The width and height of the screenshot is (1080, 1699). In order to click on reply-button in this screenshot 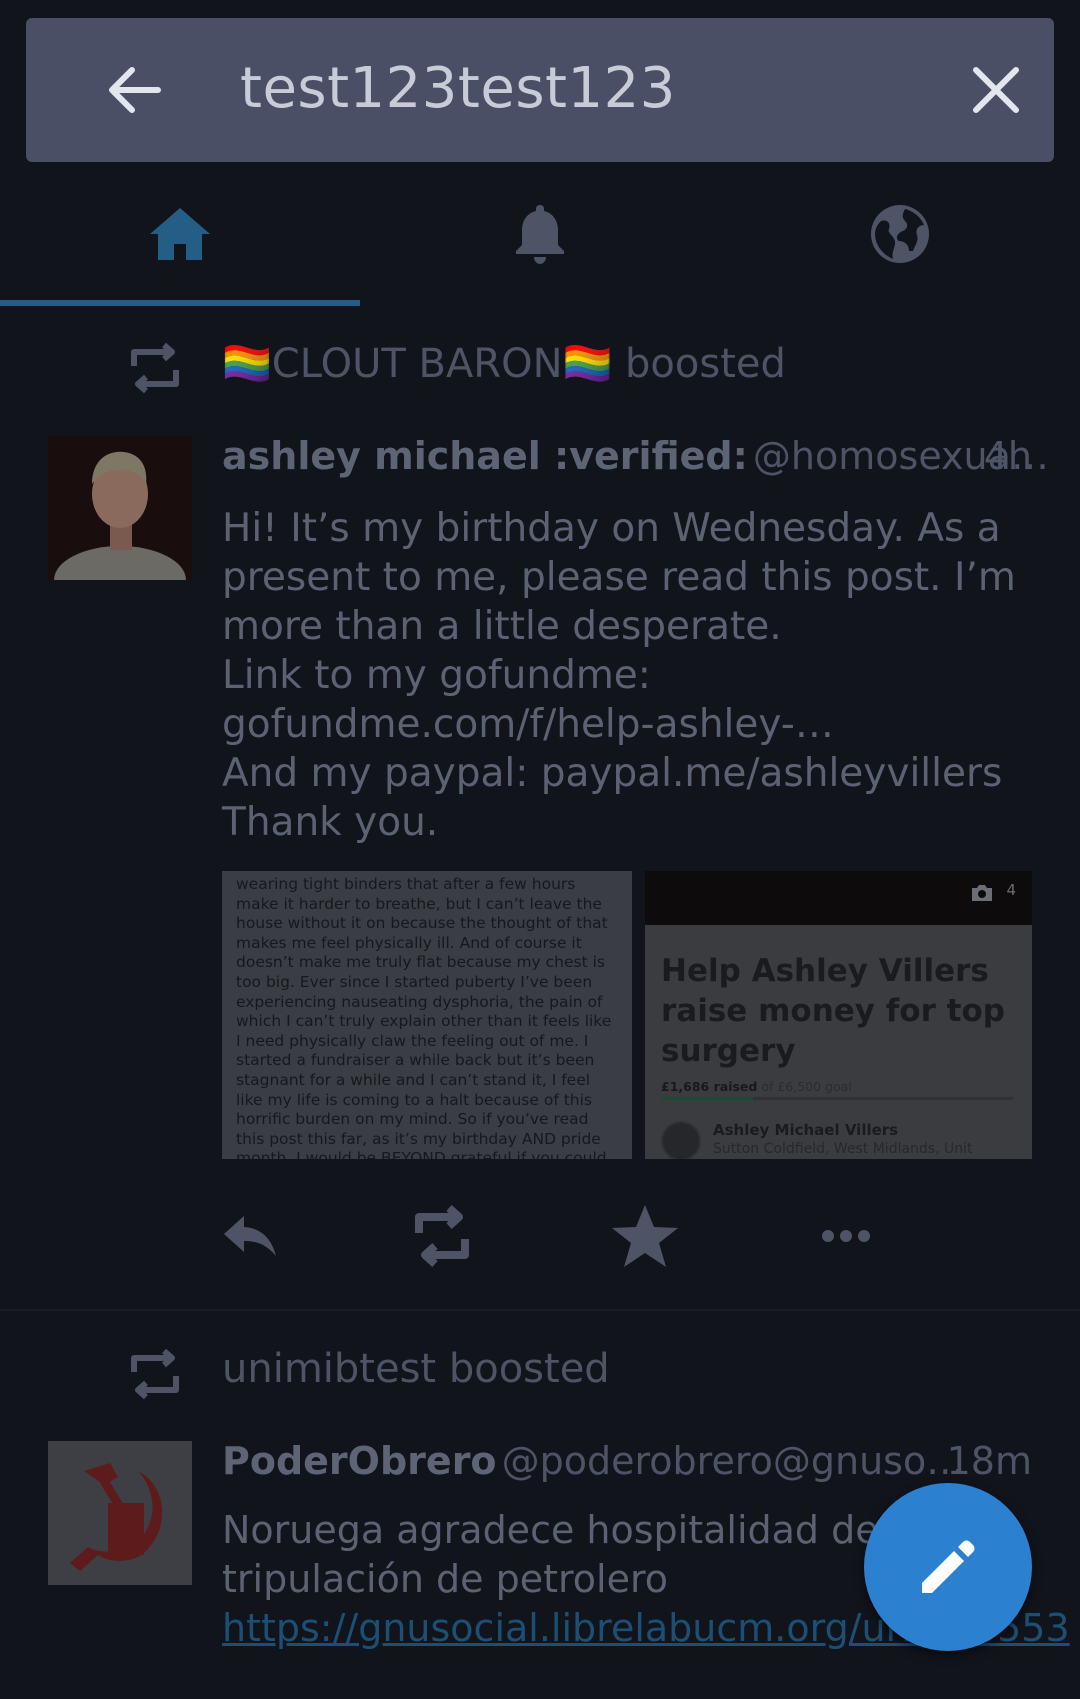, I will do `click(250, 1236)`.